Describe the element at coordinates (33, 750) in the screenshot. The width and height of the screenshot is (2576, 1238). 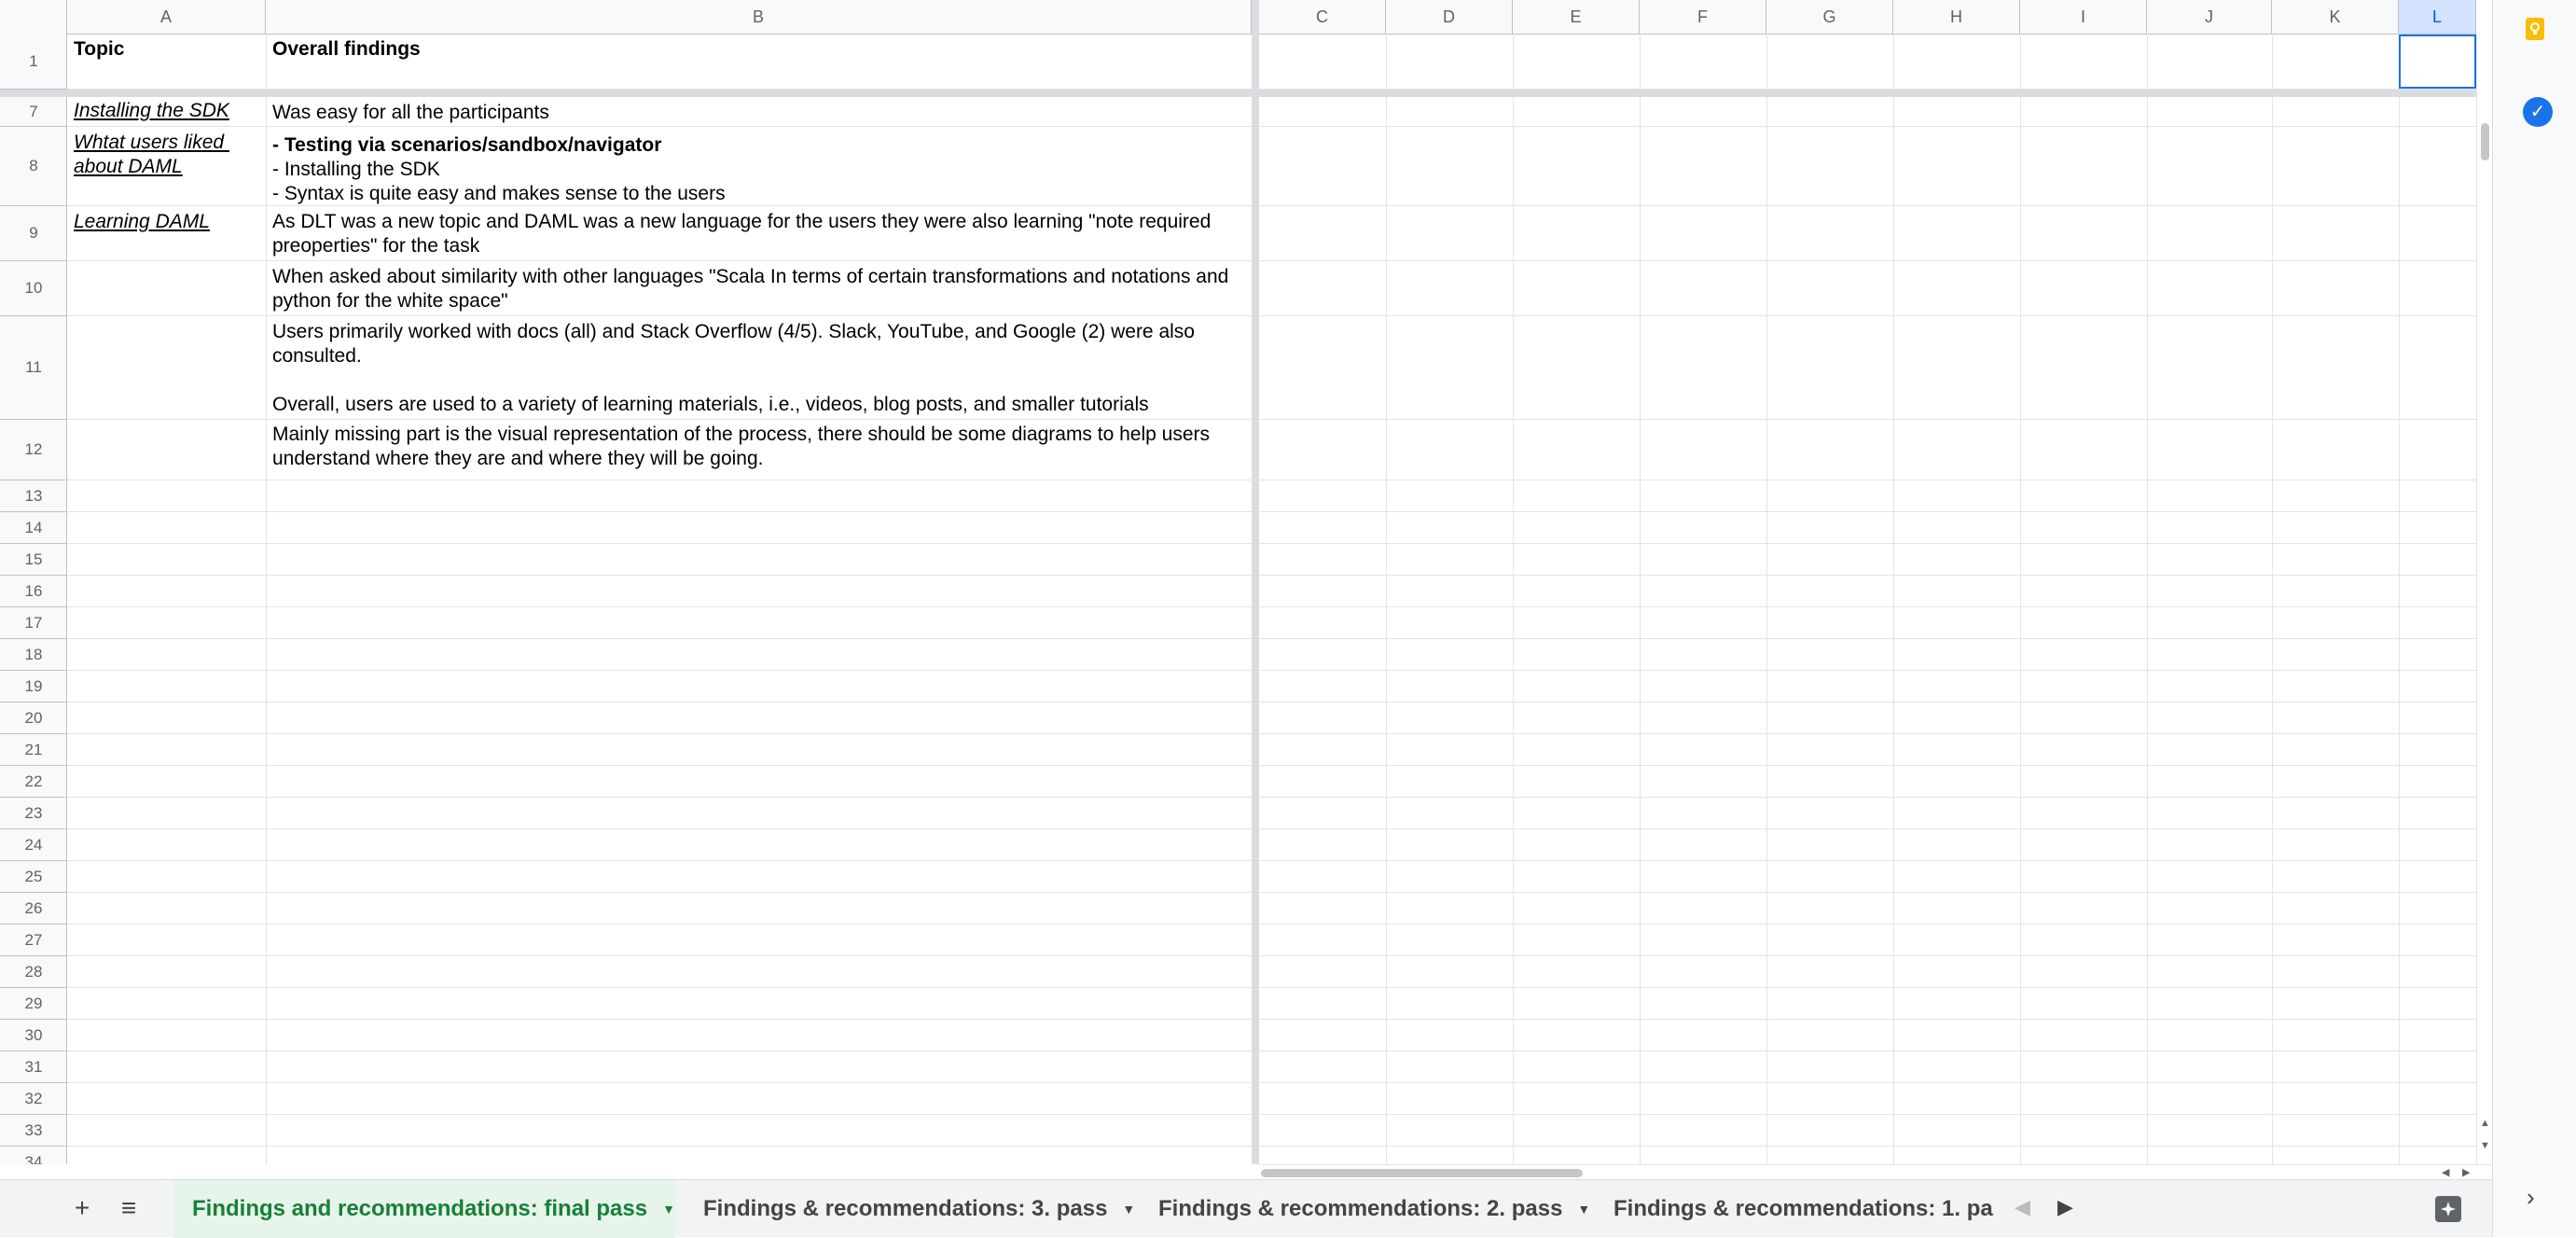
I see `row-header-21: 21` at that location.